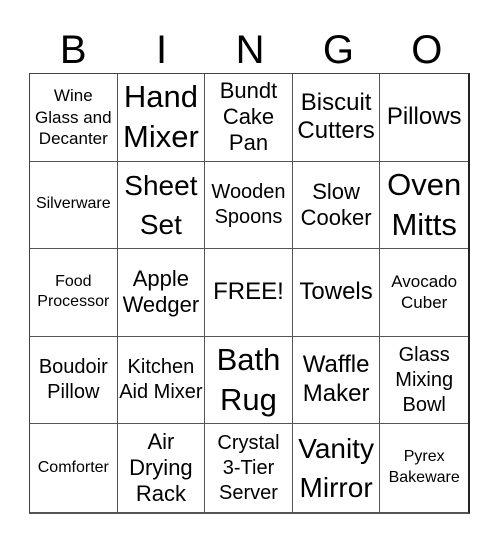  What do you see at coordinates (336, 293) in the screenshot?
I see `bingo-cell: Towels` at bounding box center [336, 293].